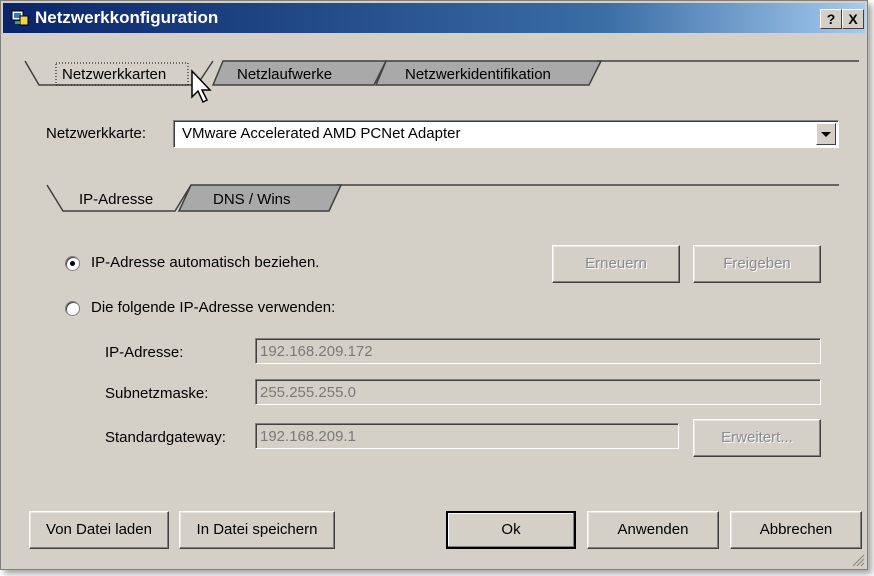  I want to click on auto-ip-label: IP-Adresse automatisch beziehen., so click(205, 262).